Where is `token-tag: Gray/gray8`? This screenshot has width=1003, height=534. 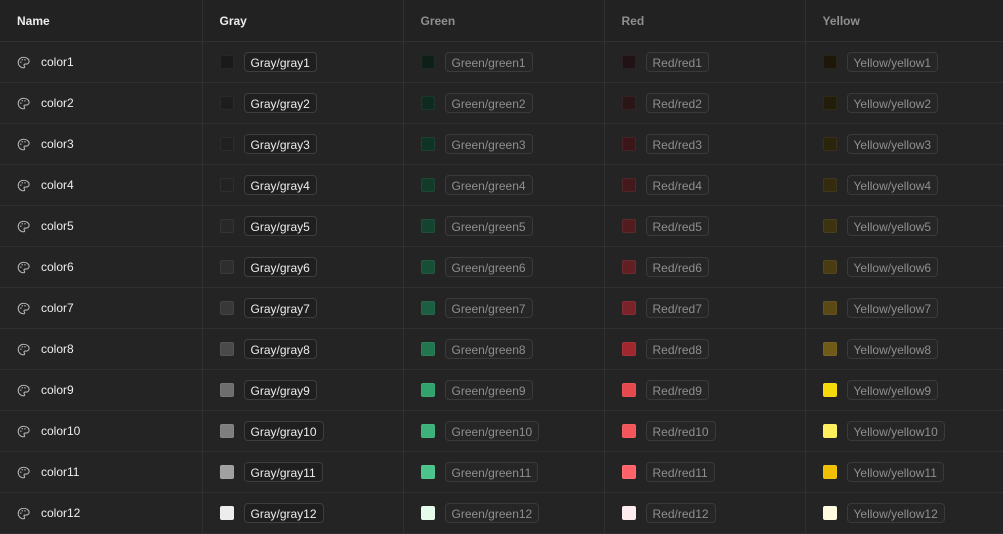
token-tag: Gray/gray8 is located at coordinates (280, 349).